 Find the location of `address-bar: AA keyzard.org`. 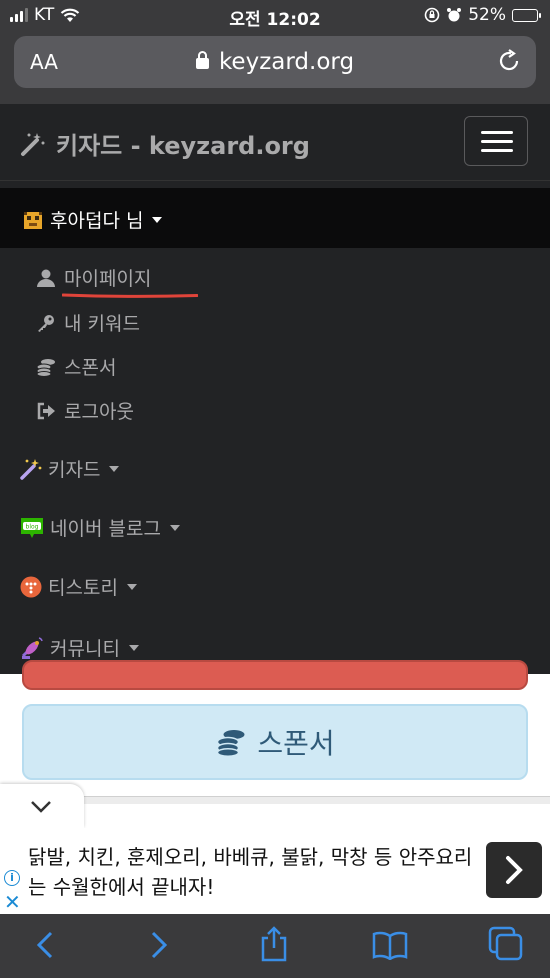

address-bar: AA keyzard.org is located at coordinates (275, 62).